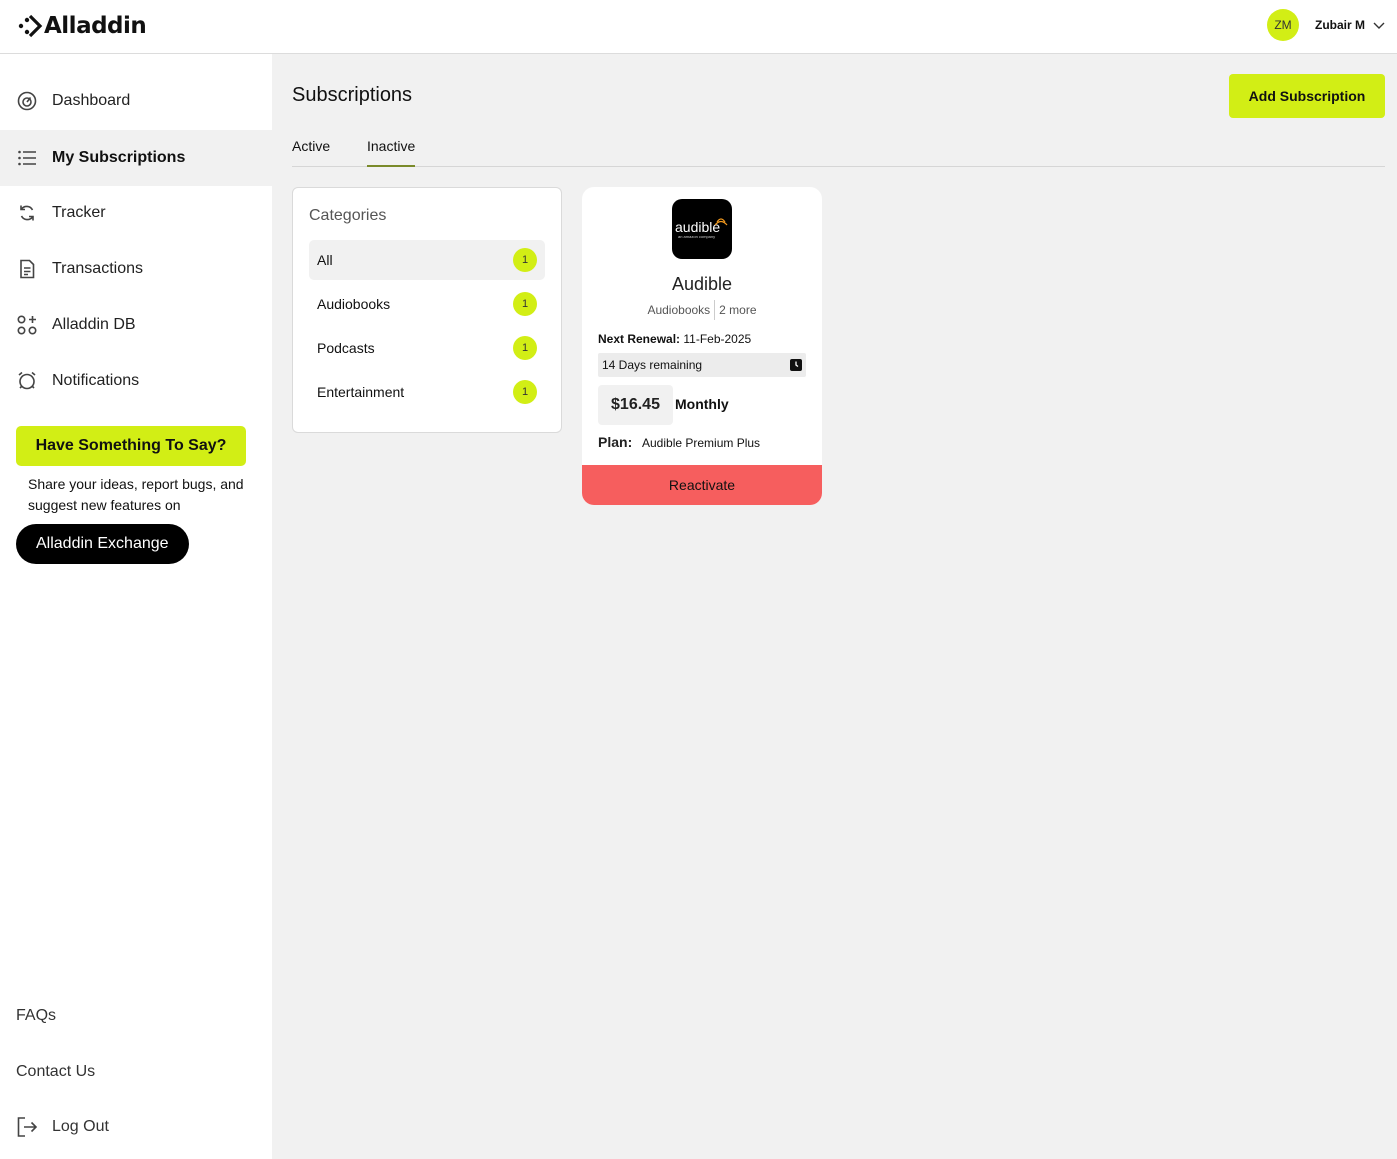 This screenshot has width=1397, height=1159. Describe the element at coordinates (427, 392) in the screenshot. I see `category-item-entertainment: Entertainment 1` at that location.